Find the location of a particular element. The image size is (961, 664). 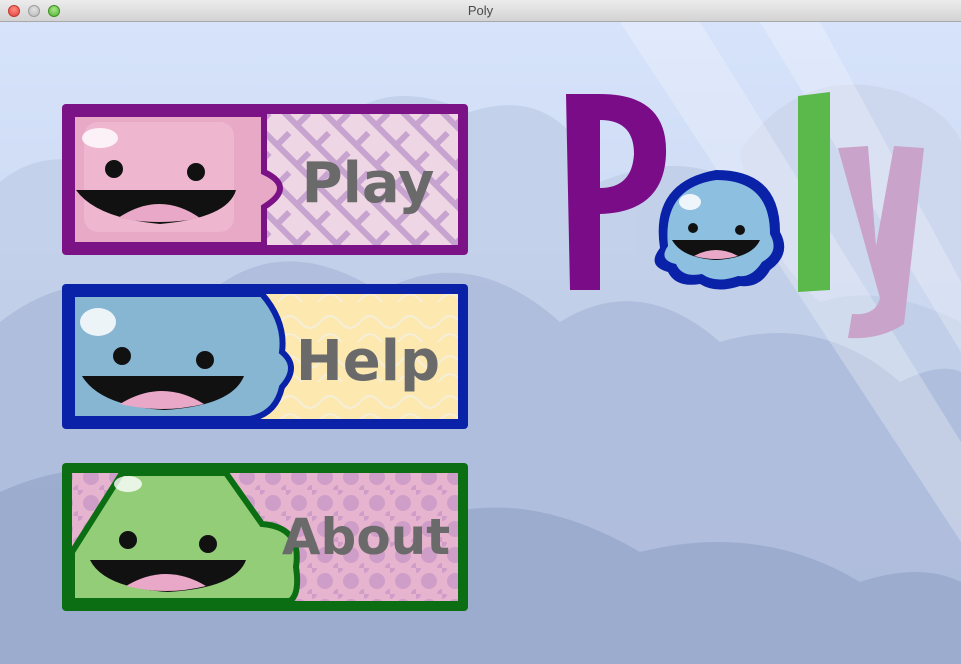

green-triangle-shine is located at coordinates (128, 484).